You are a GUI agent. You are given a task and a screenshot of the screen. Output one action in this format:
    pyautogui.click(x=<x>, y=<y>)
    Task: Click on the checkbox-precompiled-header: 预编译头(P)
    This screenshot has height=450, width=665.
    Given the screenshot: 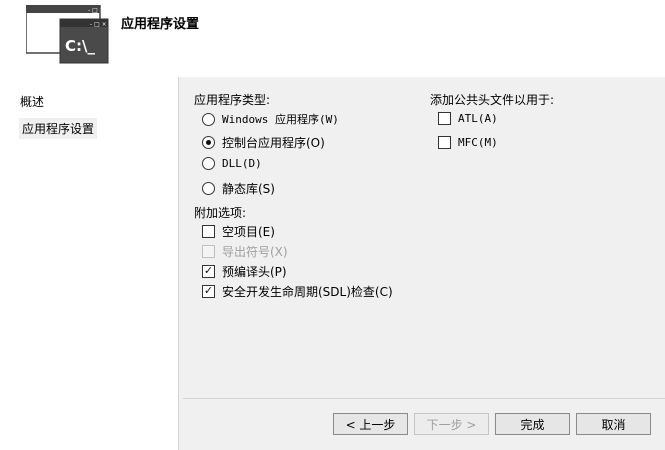 What is the action you would take?
    pyautogui.click(x=244, y=271)
    